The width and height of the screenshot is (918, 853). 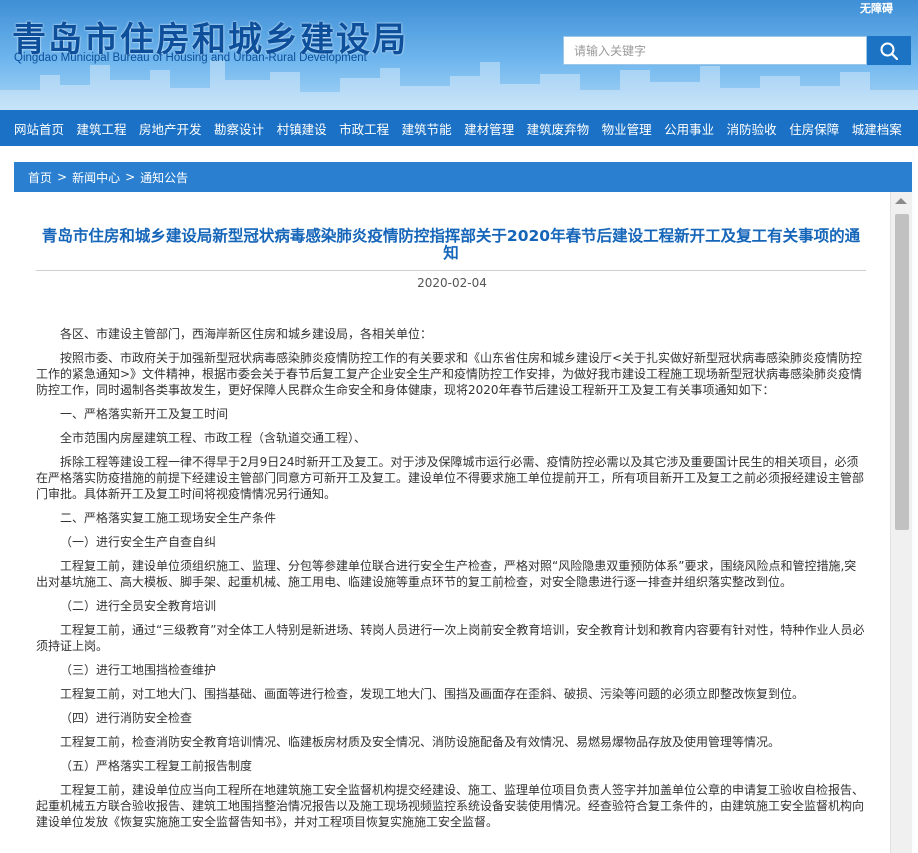 What do you see at coordinates (239, 128) in the screenshot?
I see `nav-item-survey-design: 勘察设计` at bounding box center [239, 128].